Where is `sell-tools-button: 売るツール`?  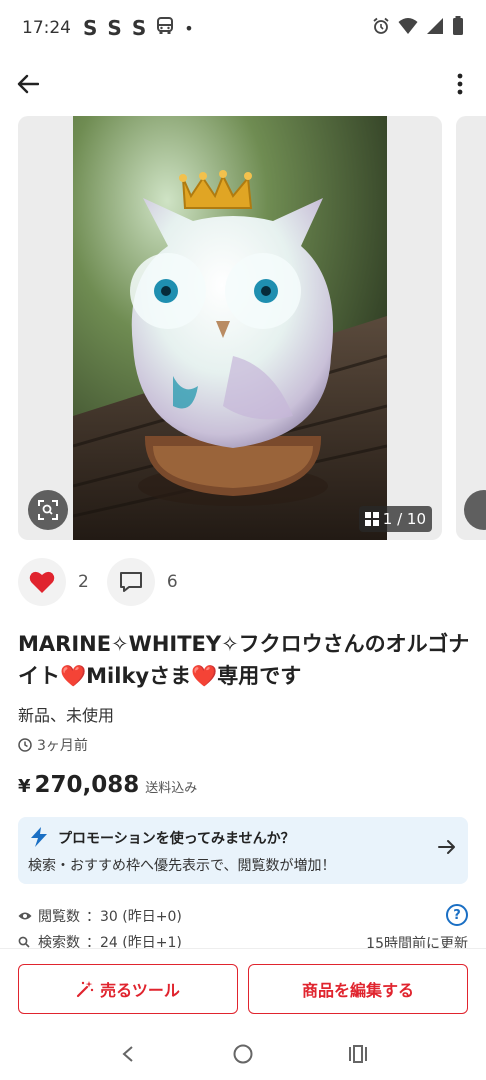
sell-tools-button: 売るツール is located at coordinates (128, 989).